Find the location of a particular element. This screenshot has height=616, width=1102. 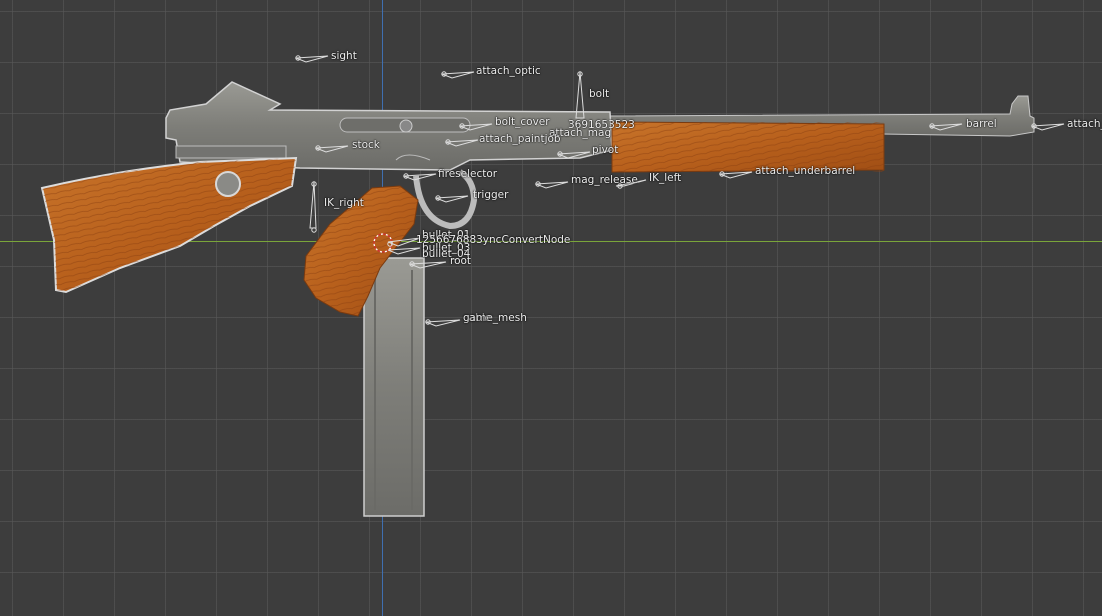

bone-ik-left: IK_left is located at coordinates (665, 178).